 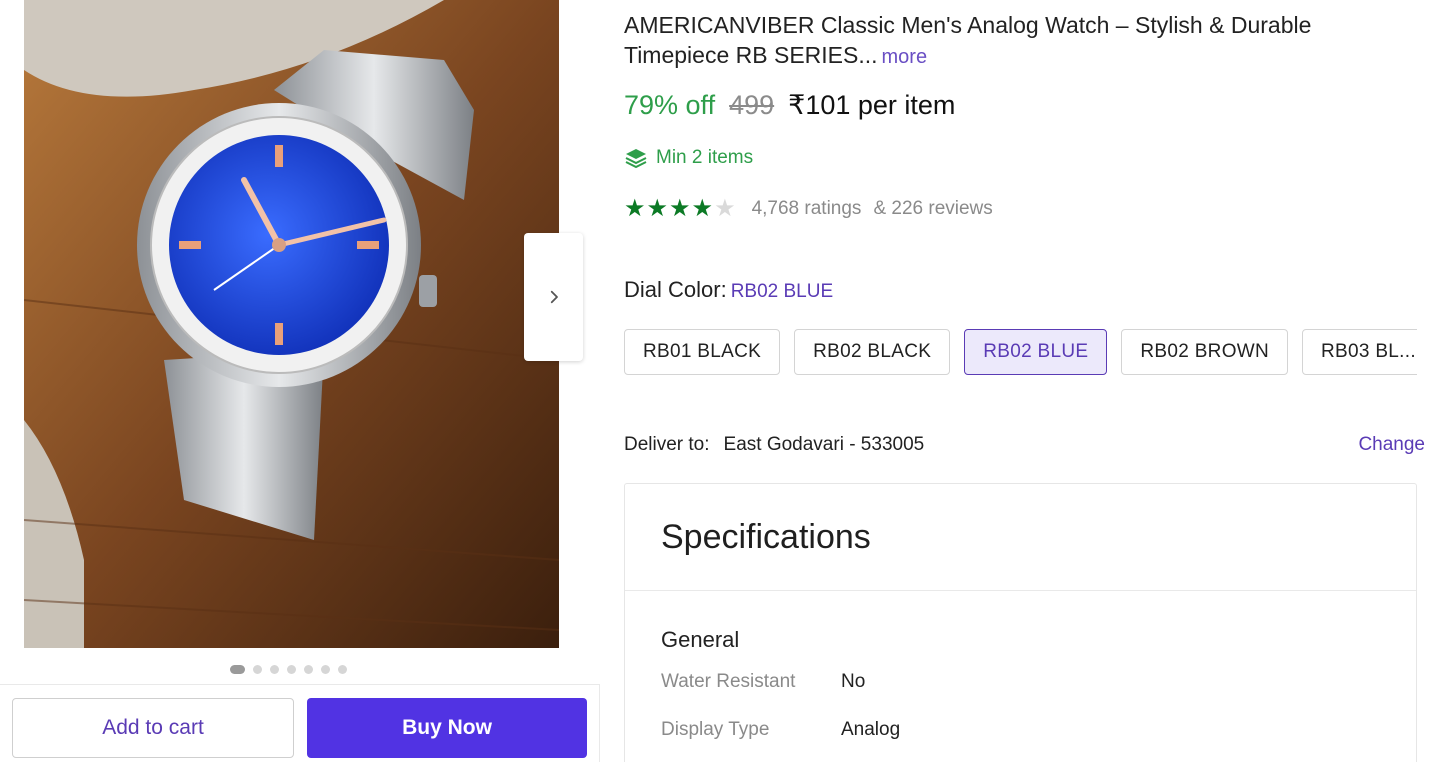 I want to click on variant-chip: RB02 BROWN, so click(x=1205, y=352).